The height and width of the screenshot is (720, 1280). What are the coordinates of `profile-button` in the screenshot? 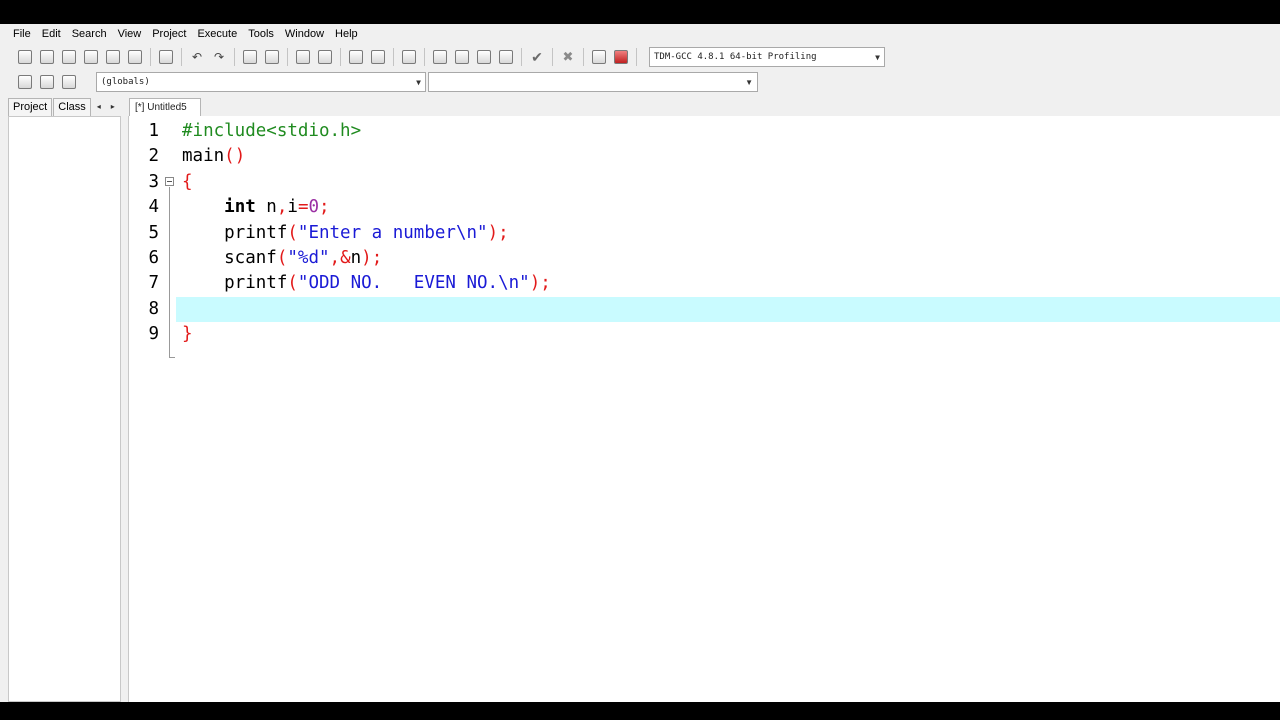 It's located at (621, 57).